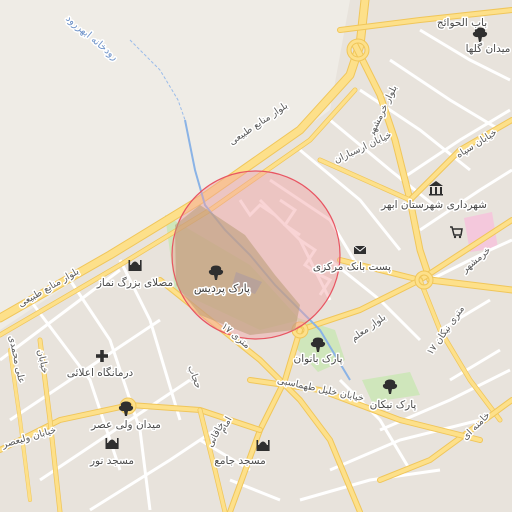  Describe the element at coordinates (134, 282) in the screenshot. I see `label-mosala: مصلای بزرگ نماز` at that location.